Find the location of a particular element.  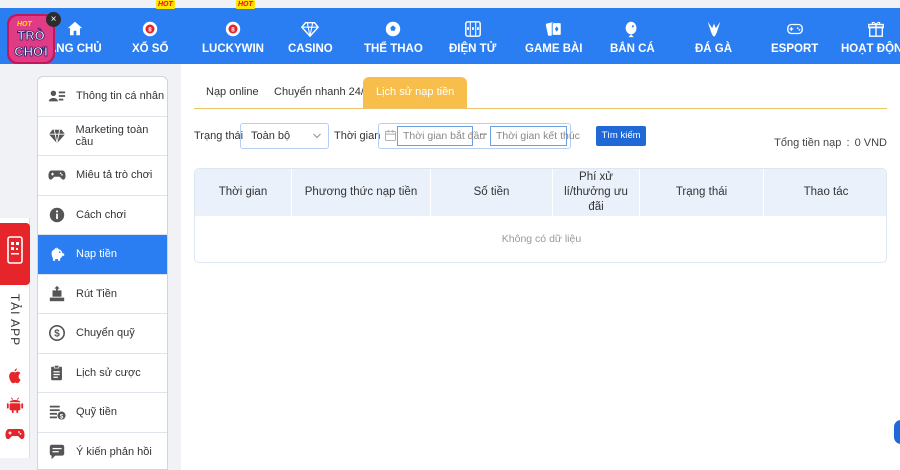

sidebar-item-deposit: Nạp tiền is located at coordinates (102, 255).